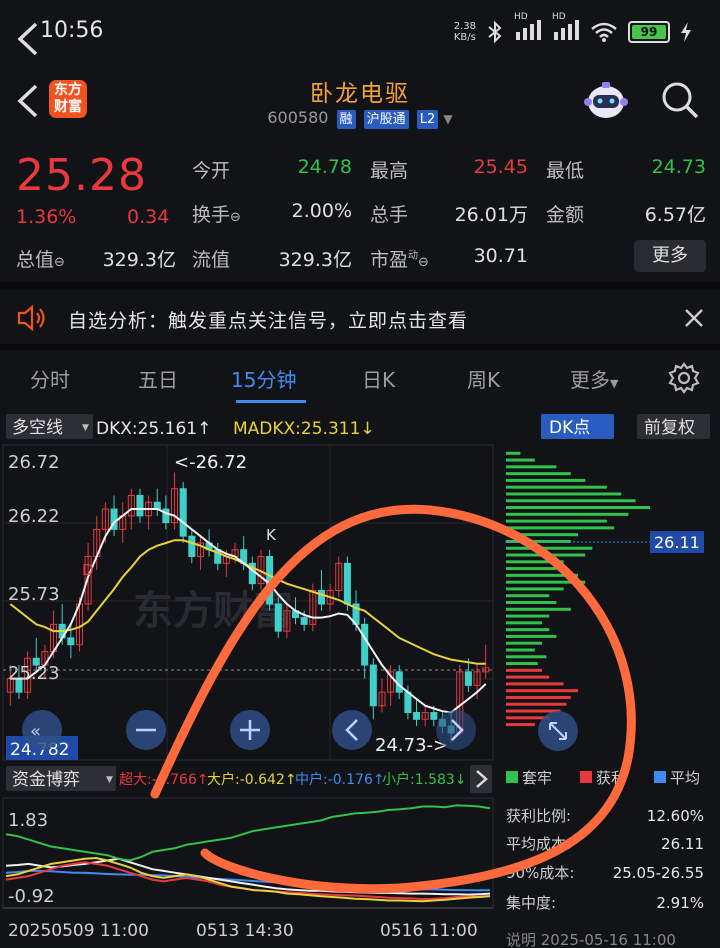  What do you see at coordinates (37, 428) in the screenshot?
I see `indicator-selector-label: 多空线` at bounding box center [37, 428].